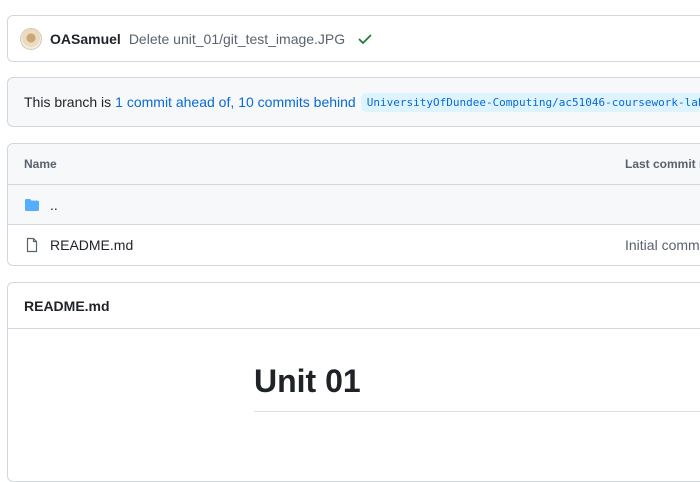 The width and height of the screenshot is (700, 482). I want to click on file-table-header: Name Last commit m, so click(354, 164).